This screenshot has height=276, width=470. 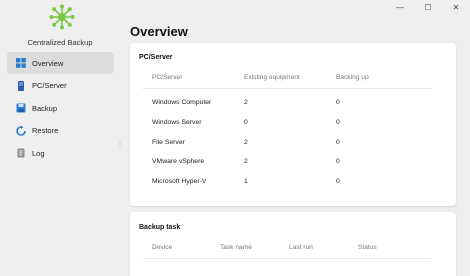 I want to click on row-device-name: Windows Server, so click(x=177, y=122).